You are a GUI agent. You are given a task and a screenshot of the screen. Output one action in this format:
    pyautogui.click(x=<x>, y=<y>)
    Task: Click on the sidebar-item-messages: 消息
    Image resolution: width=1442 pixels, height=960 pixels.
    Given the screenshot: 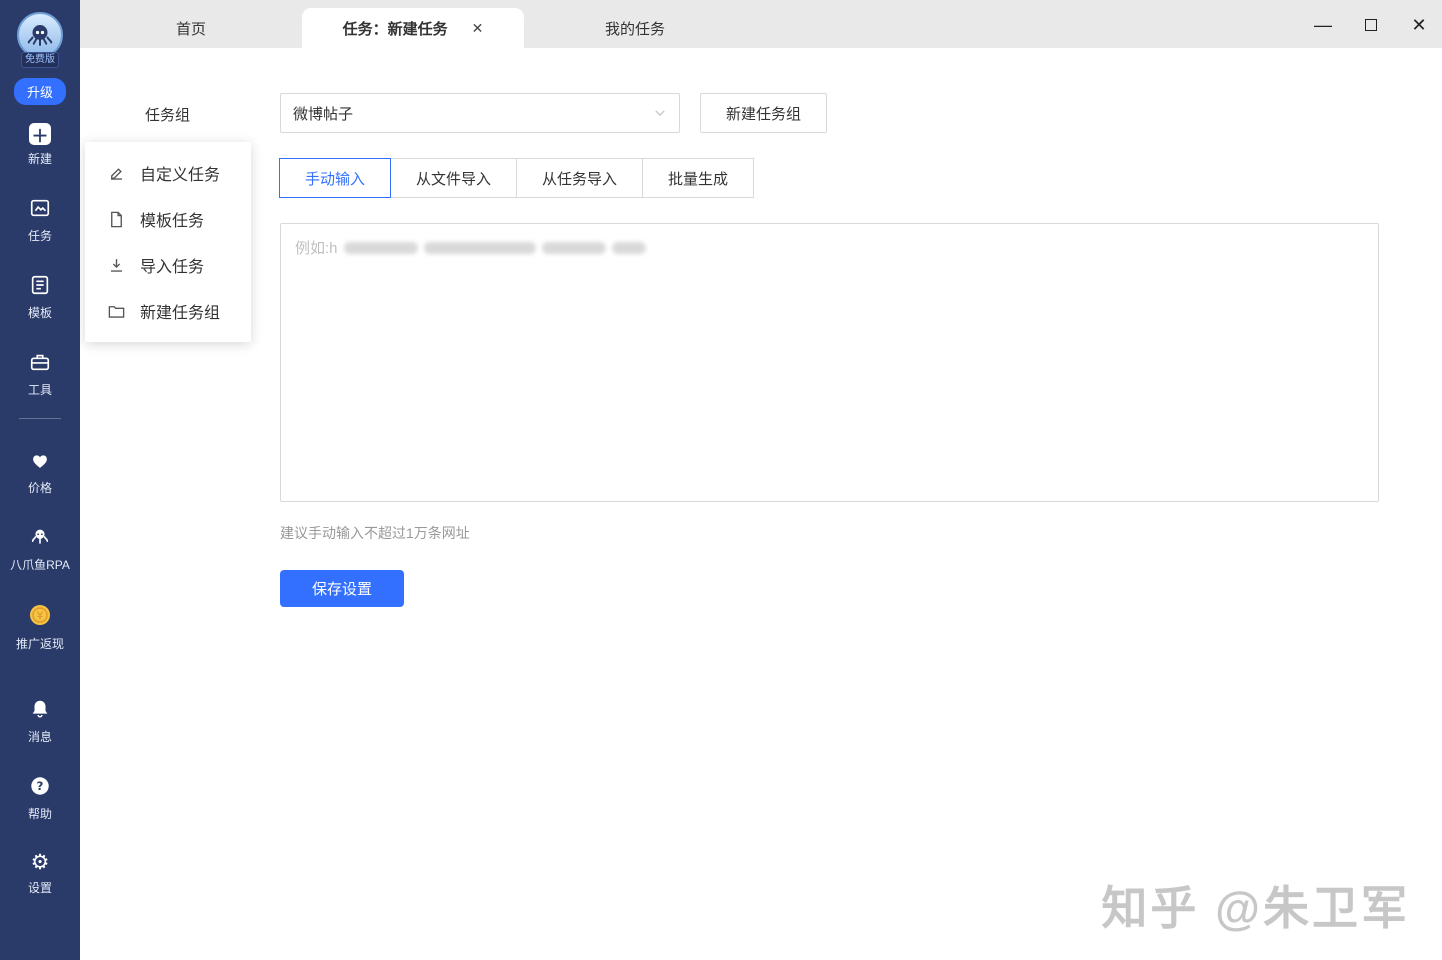 What is the action you would take?
    pyautogui.click(x=40, y=721)
    